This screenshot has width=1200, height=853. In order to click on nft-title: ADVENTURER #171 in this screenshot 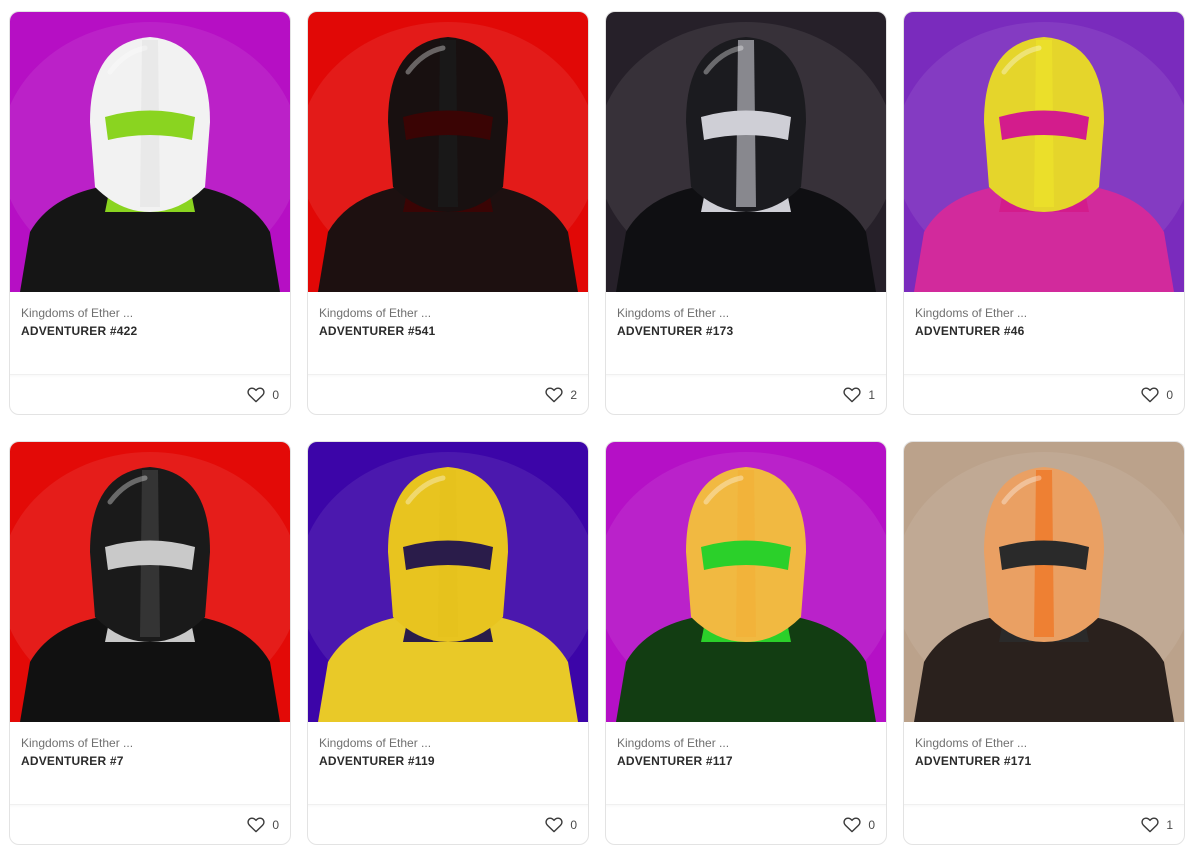, I will do `click(1044, 761)`.